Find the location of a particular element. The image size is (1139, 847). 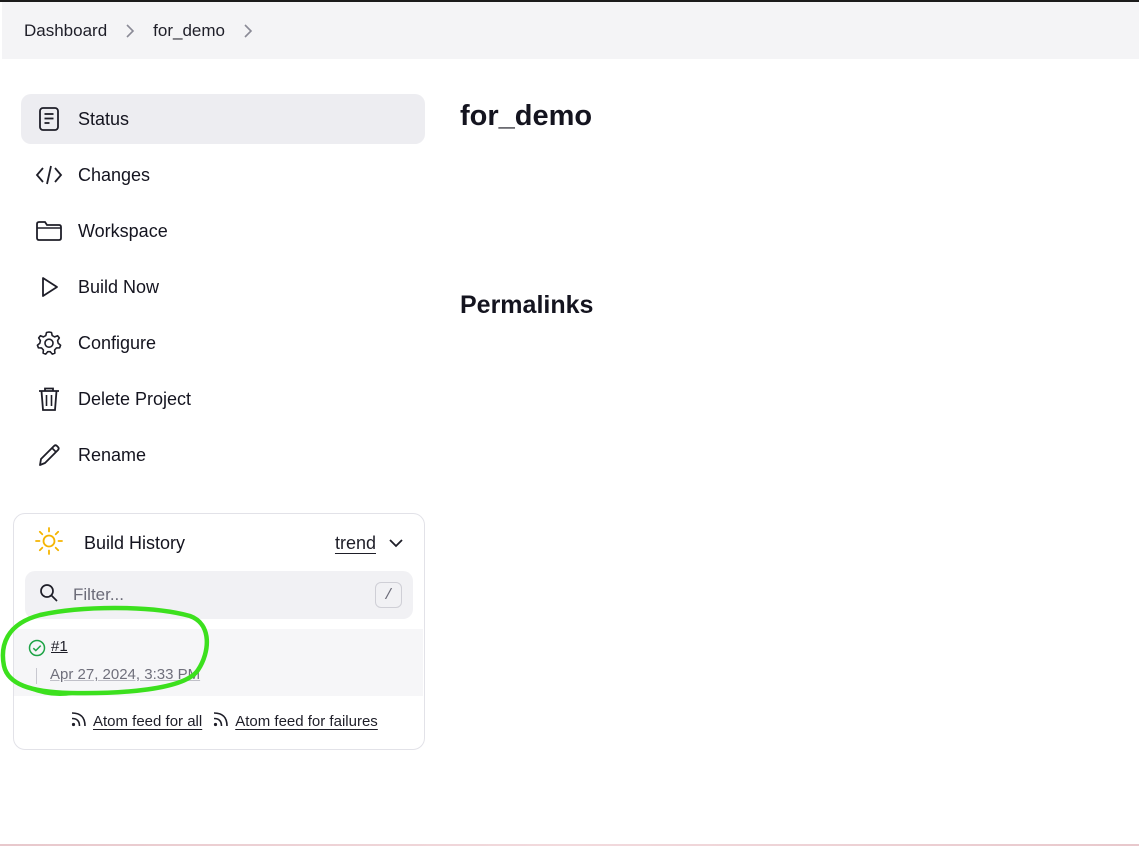

build-history-header: Build History trend is located at coordinates (220, 543).